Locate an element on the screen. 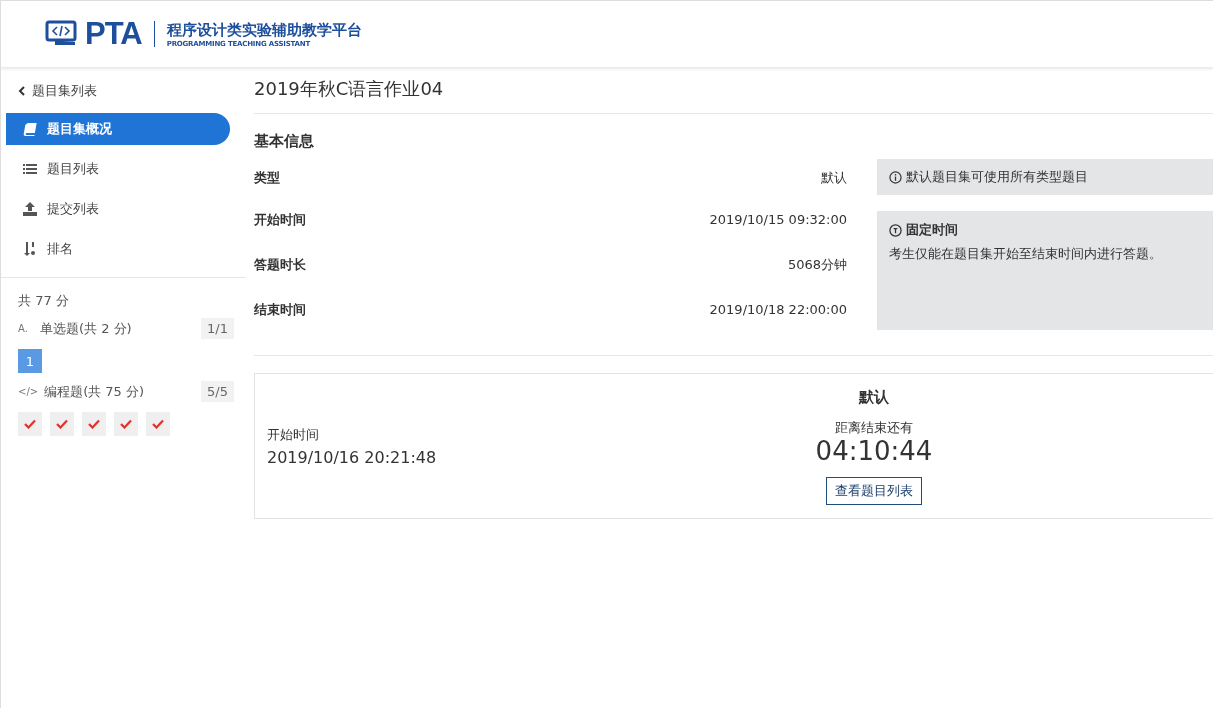 The height and width of the screenshot is (708, 1213). sort-icon is located at coordinates (30, 249).